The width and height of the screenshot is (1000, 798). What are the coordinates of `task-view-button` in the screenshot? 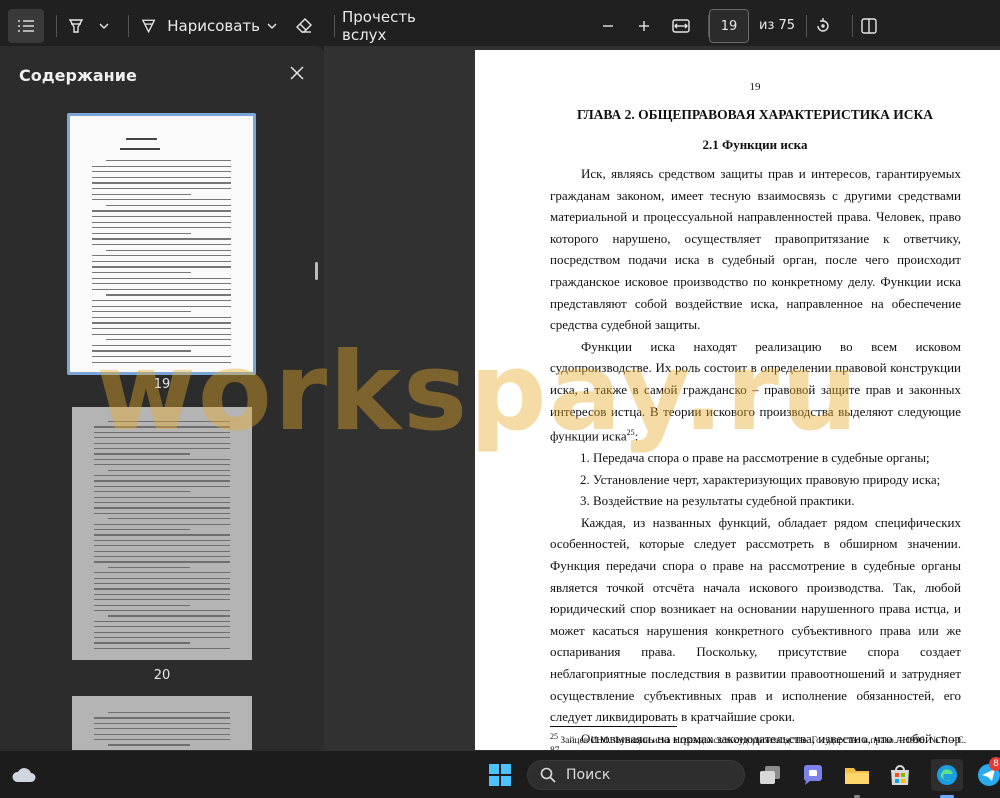 It's located at (770, 775).